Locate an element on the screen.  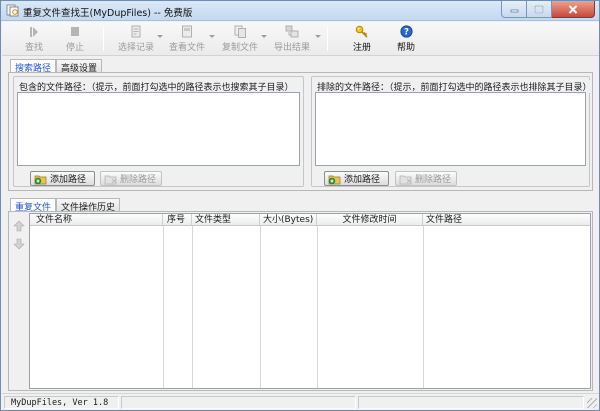
title-bar: 重复文件查找王(MyDupFiles) -- 免费版 is located at coordinates (300, 11).